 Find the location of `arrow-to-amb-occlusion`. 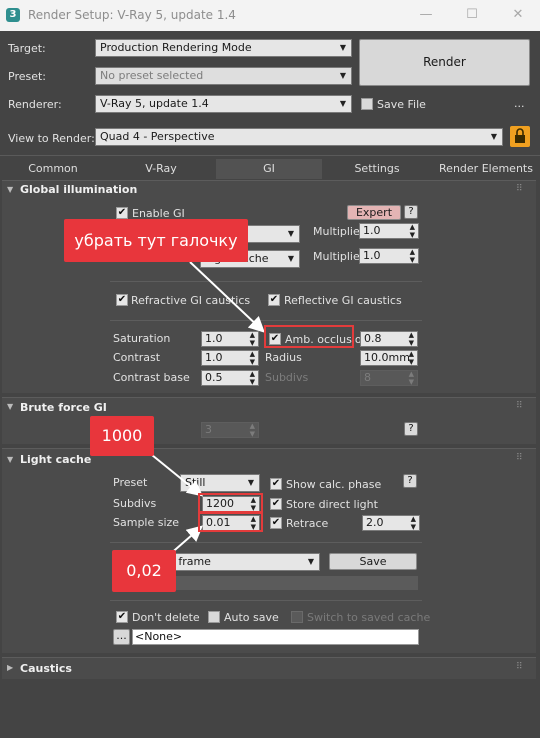

arrow-to-amb-occlusion is located at coordinates (227, 297).